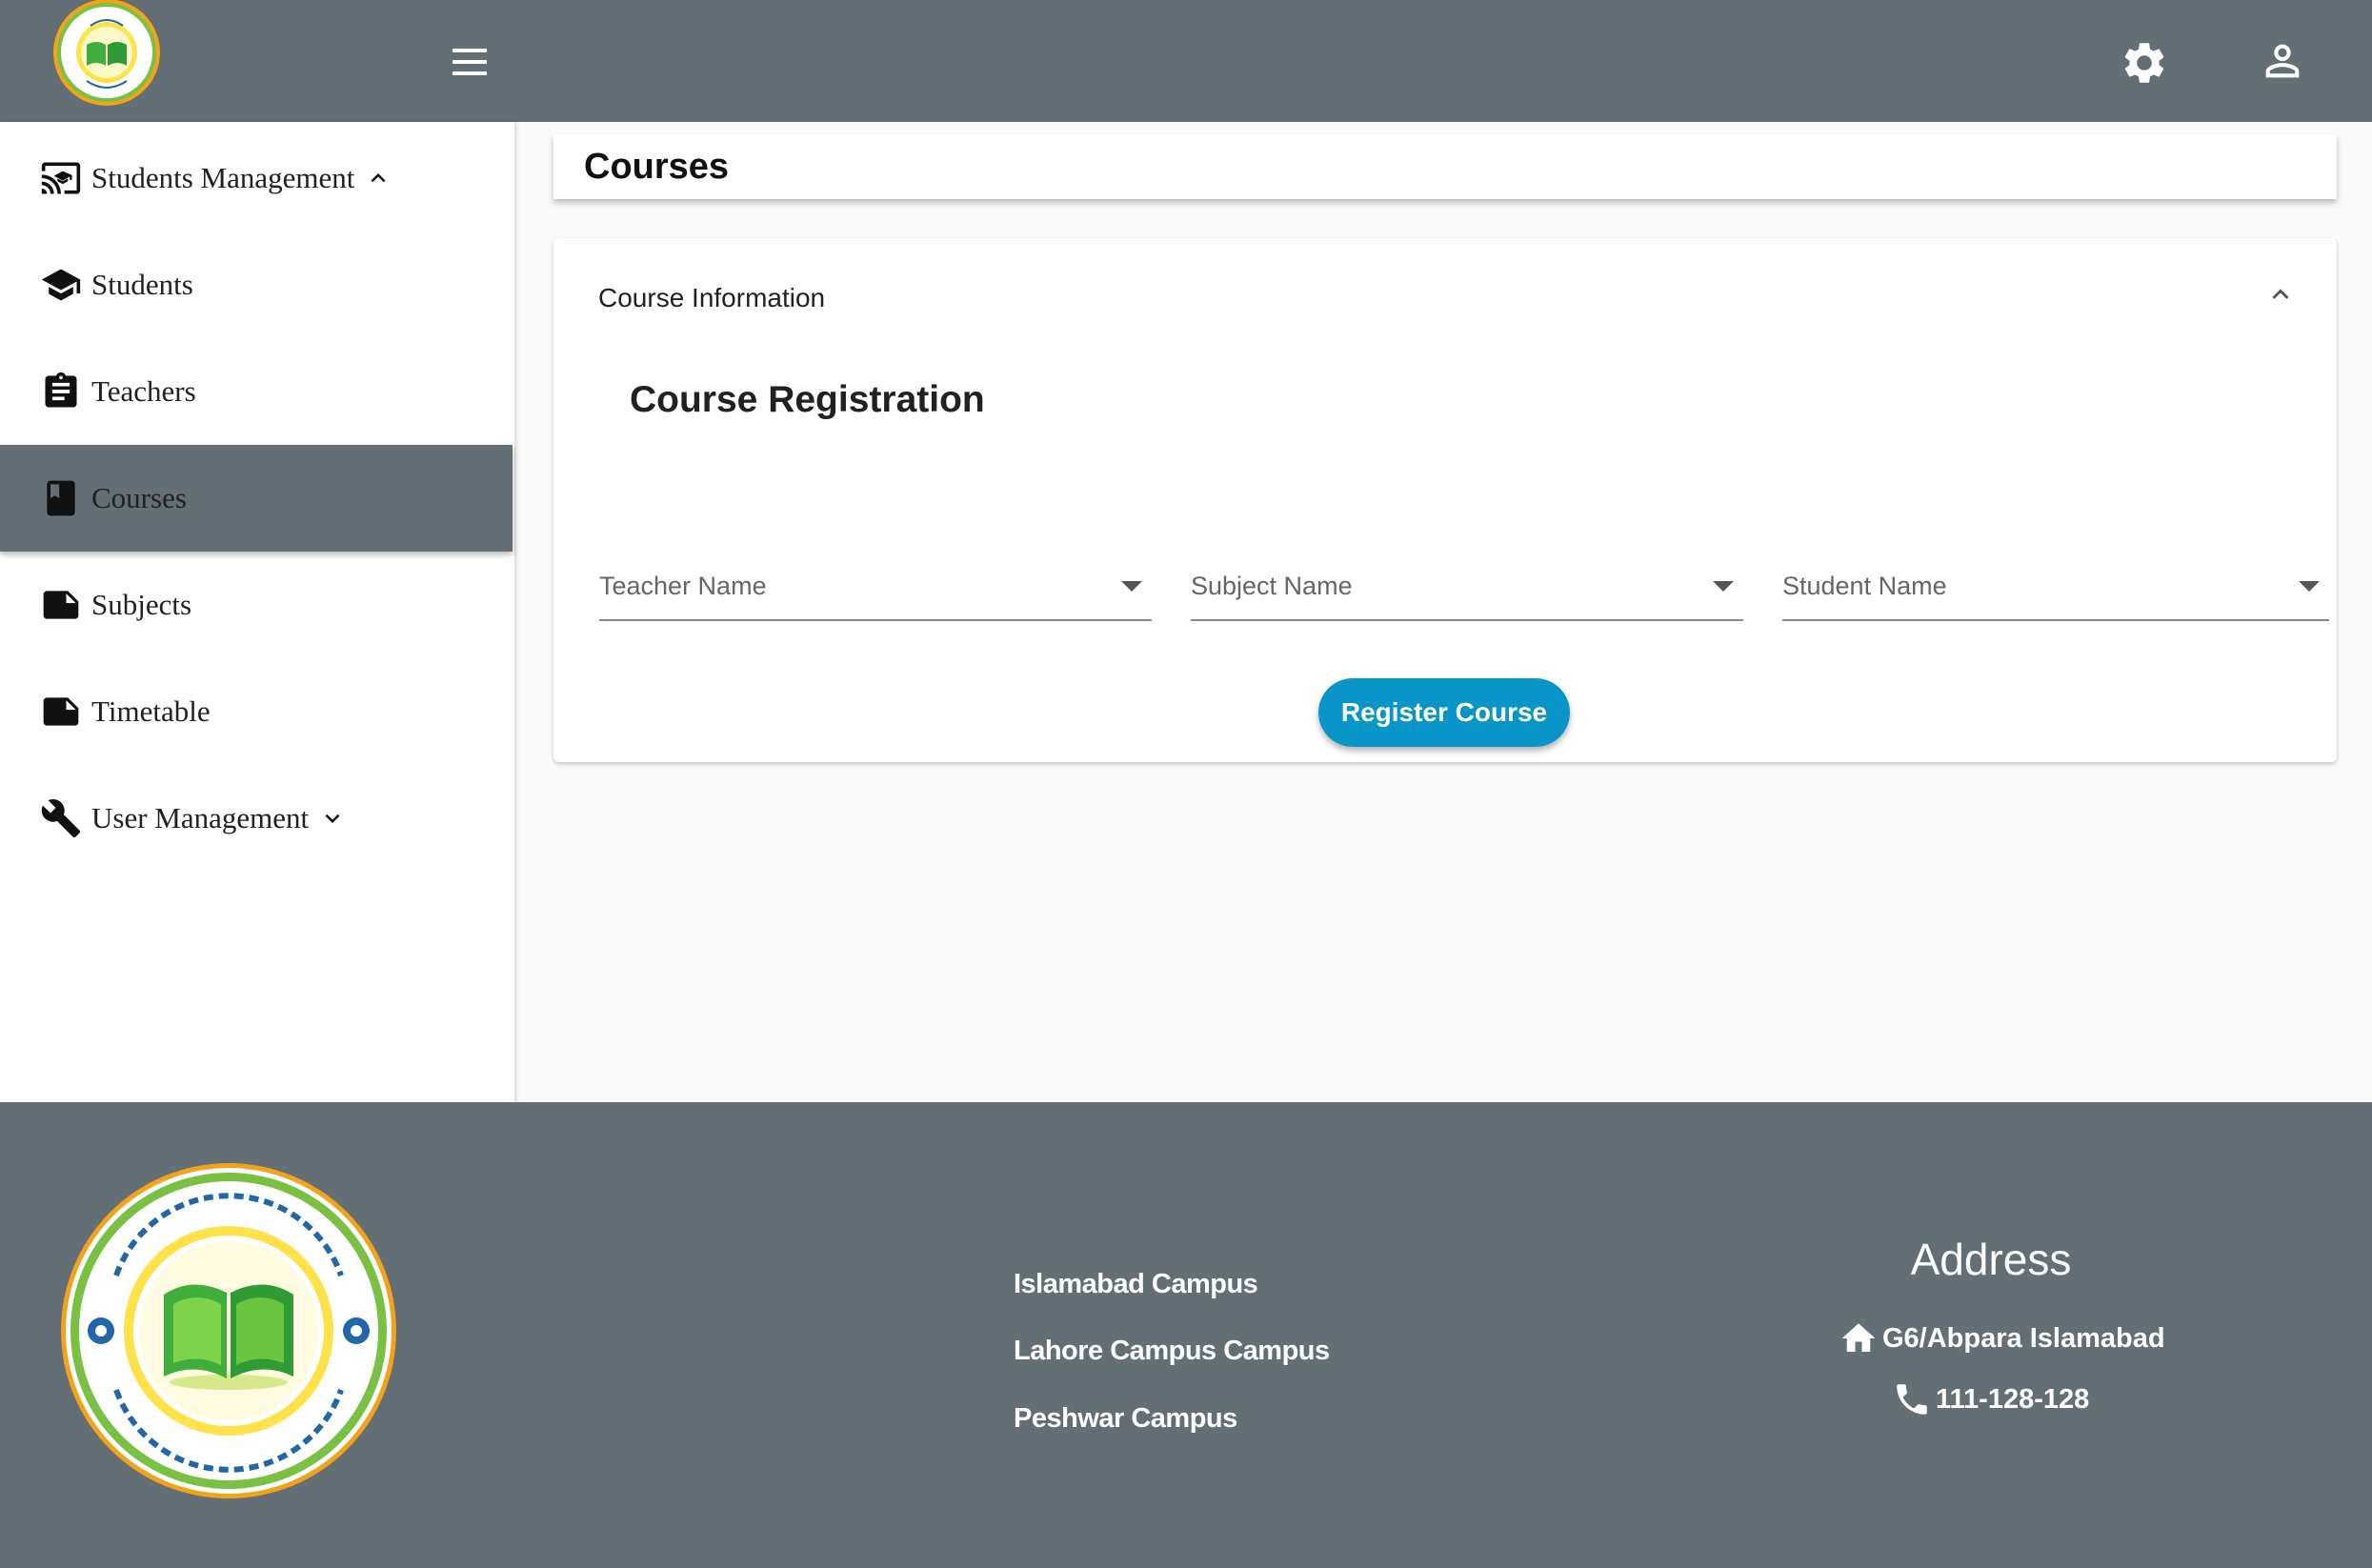 The width and height of the screenshot is (2372, 1568). Describe the element at coordinates (1172, 1352) in the screenshot. I see `campus-link-lahore: Lahore Campus Campus` at that location.